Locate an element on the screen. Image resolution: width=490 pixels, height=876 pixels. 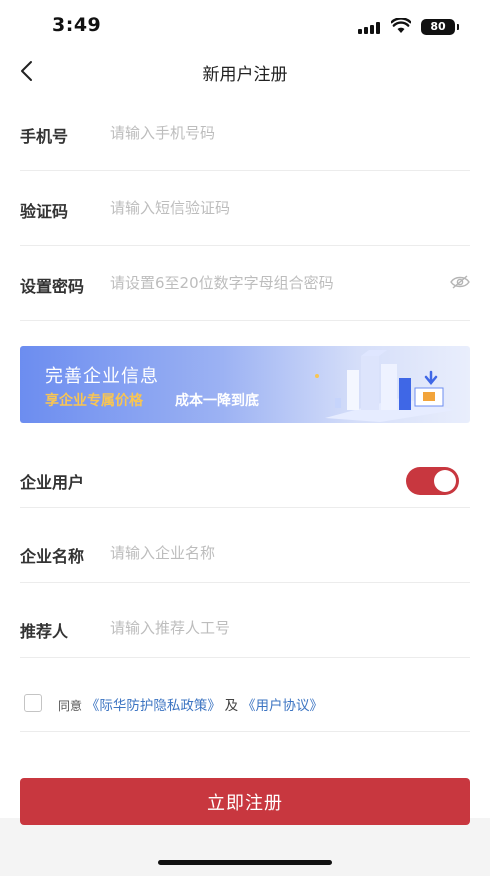
password-label: 设置密码 is located at coordinates (52, 286).